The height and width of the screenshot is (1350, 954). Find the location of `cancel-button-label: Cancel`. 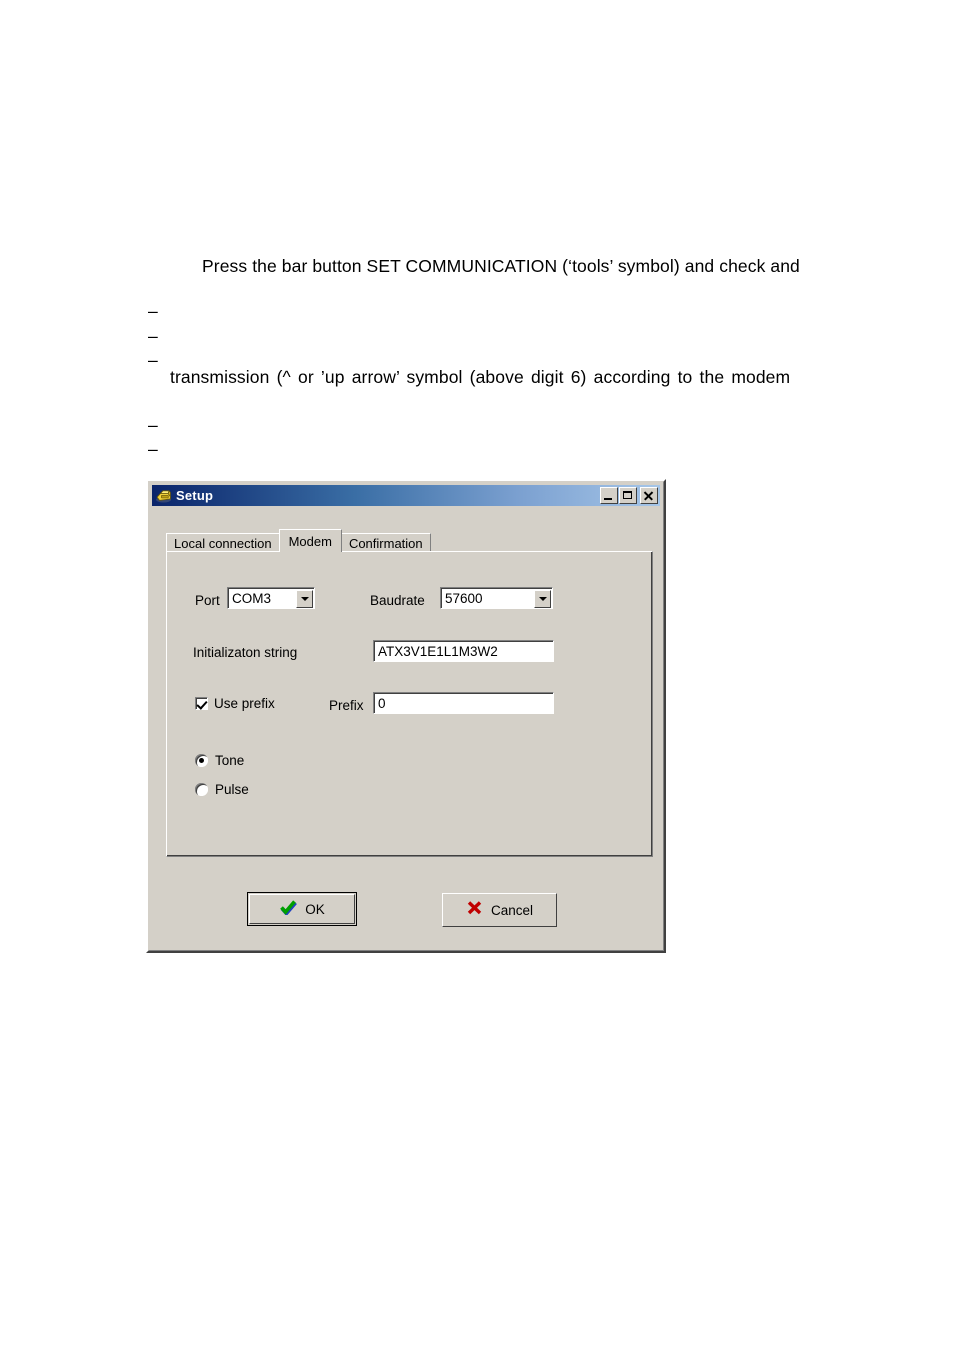

cancel-button-label: Cancel is located at coordinates (512, 910).